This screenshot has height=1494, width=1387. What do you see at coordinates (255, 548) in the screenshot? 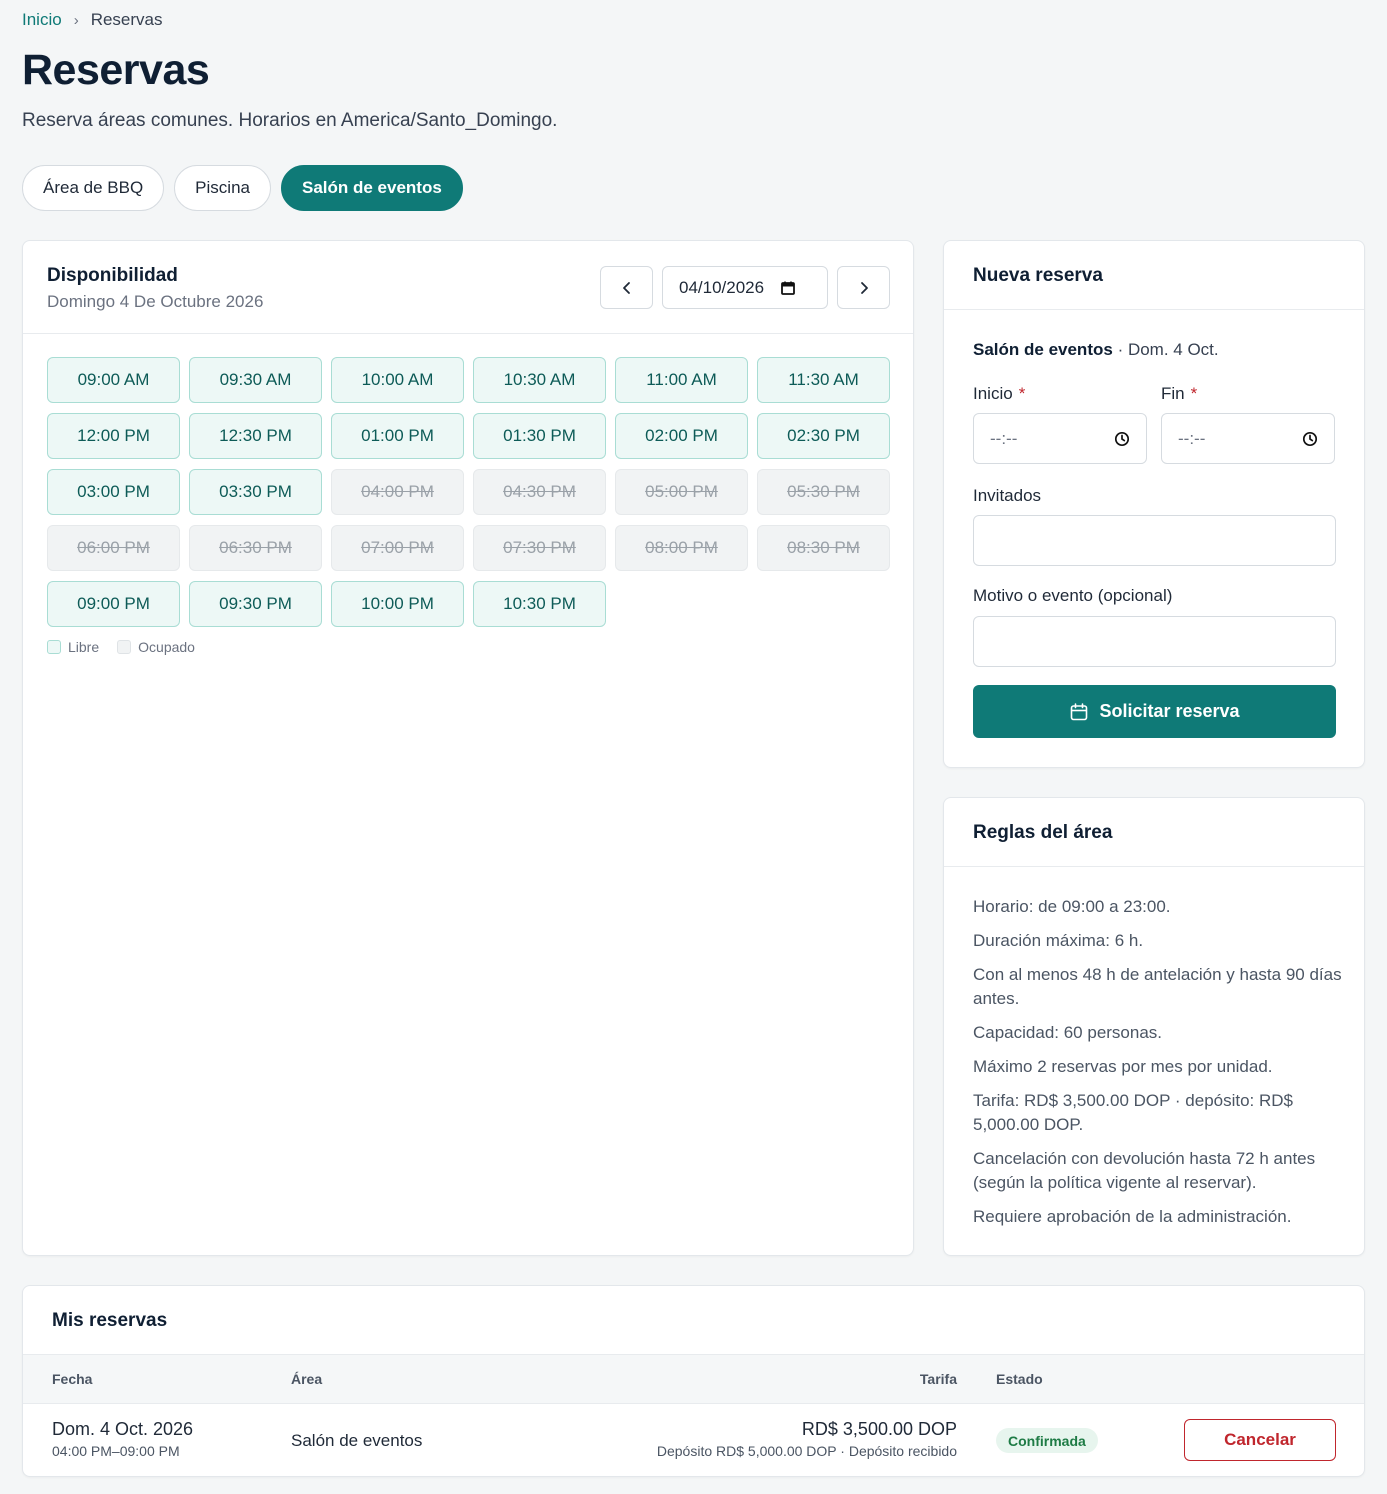
I see `time-slot-busy: 06:30 PM` at bounding box center [255, 548].